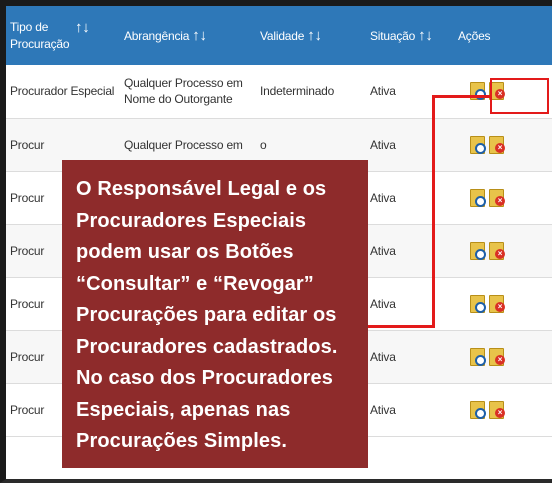  What do you see at coordinates (201, 189) in the screenshot?
I see `callout-line: O Responsável Legal e os` at bounding box center [201, 189].